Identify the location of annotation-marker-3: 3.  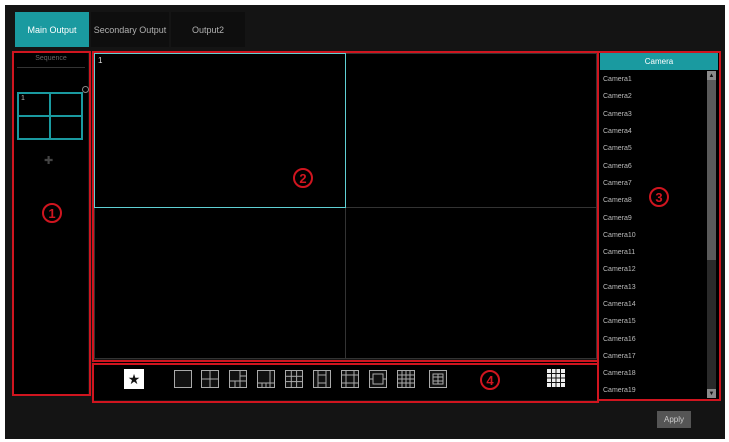
(659, 197).